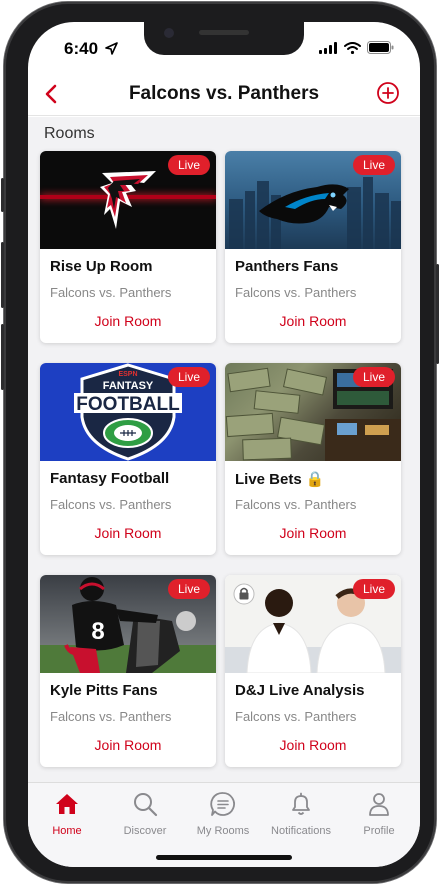 Image resolution: width=440 pixels, height=885 pixels. What do you see at coordinates (97, 631) in the screenshot?
I see `svg-text: 8` at bounding box center [97, 631].